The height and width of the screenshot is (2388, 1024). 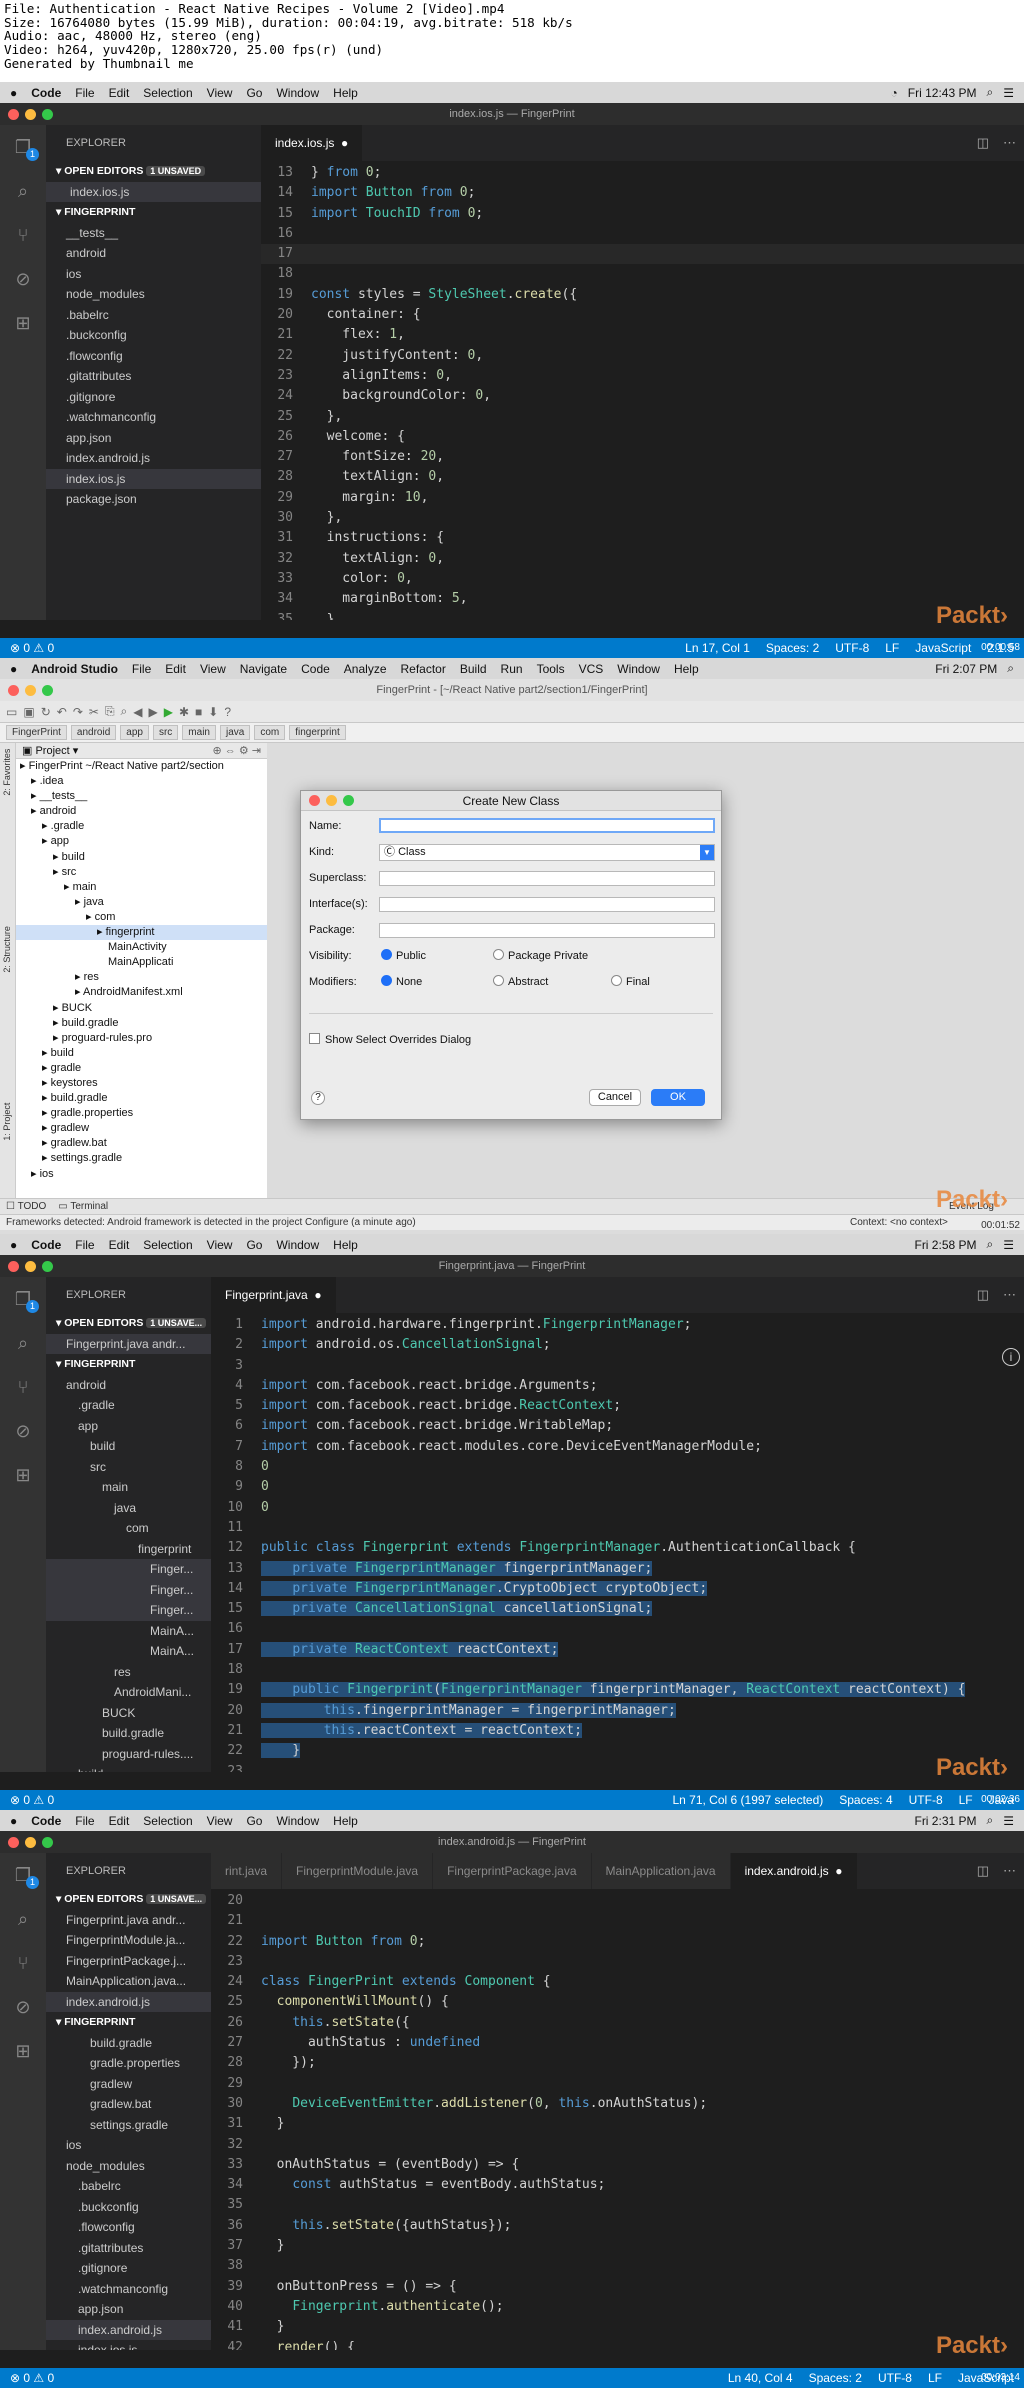 What do you see at coordinates (128, 2001) in the screenshot?
I see `tree-item: index.android.js` at bounding box center [128, 2001].